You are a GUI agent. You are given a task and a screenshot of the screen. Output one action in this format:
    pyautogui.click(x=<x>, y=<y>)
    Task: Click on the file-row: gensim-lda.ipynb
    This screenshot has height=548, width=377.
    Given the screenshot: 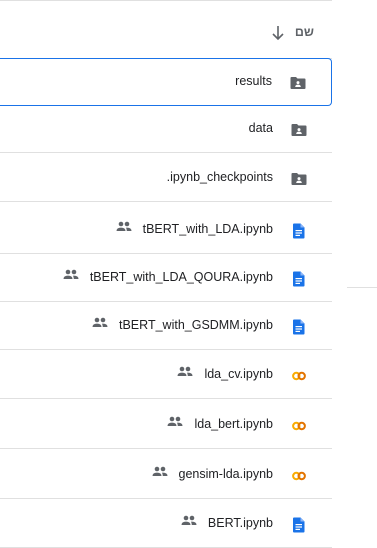 What is the action you would take?
    pyautogui.click(x=166, y=475)
    